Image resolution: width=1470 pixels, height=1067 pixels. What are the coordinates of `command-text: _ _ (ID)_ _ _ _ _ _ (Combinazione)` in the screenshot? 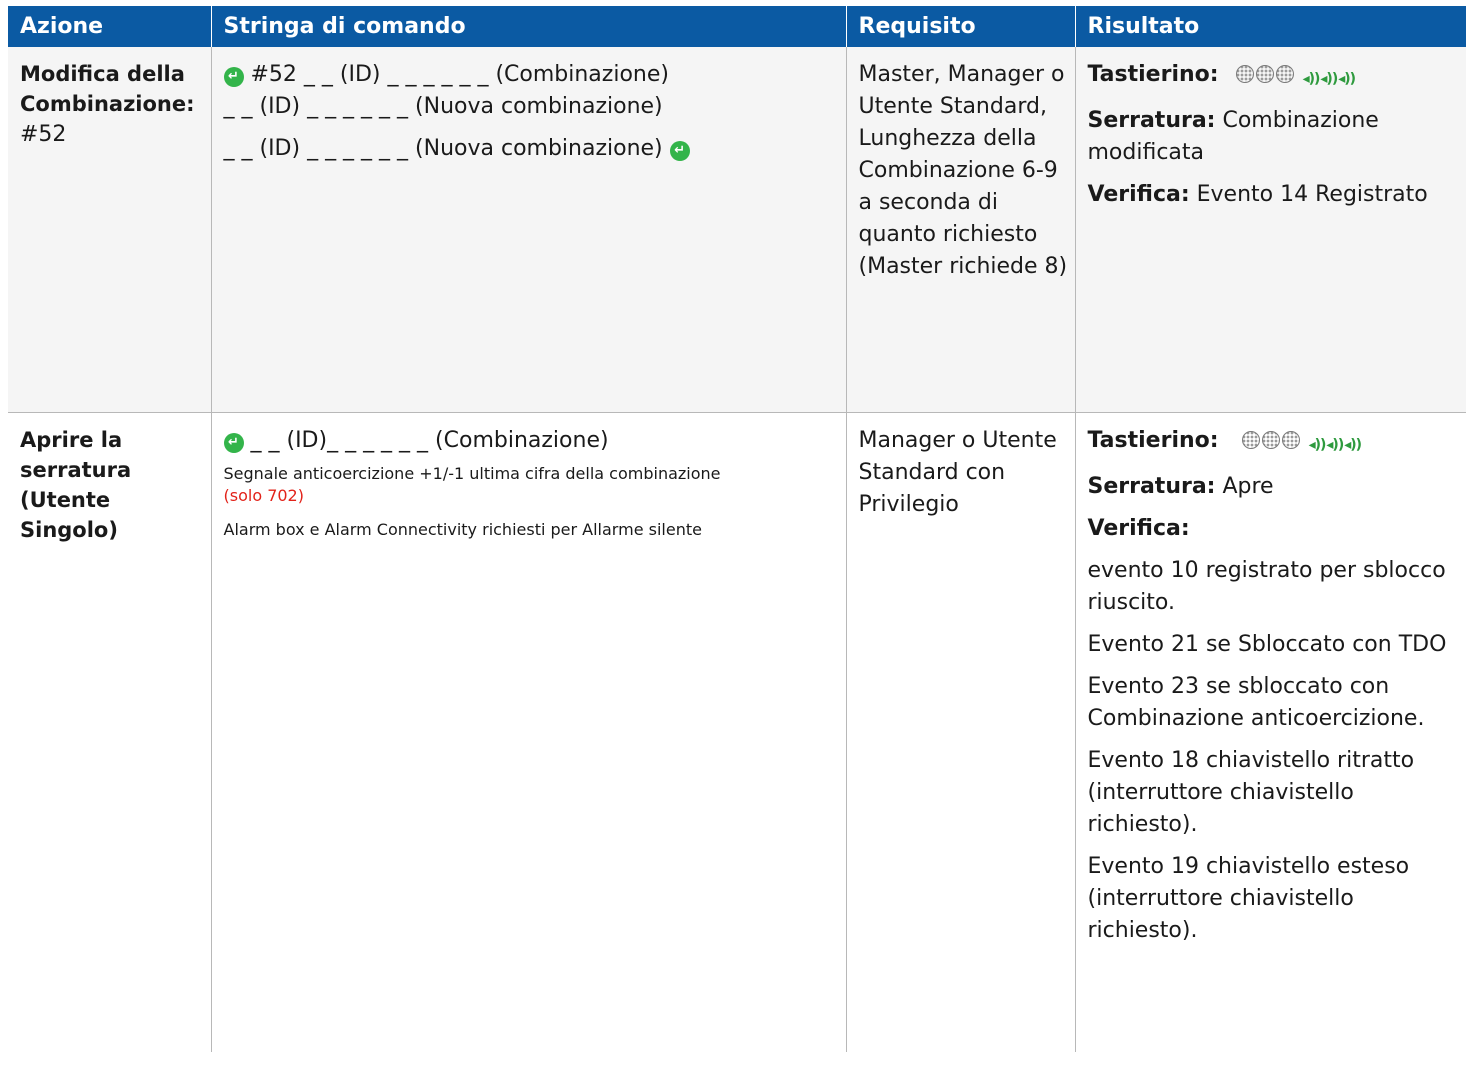 It's located at (429, 440).